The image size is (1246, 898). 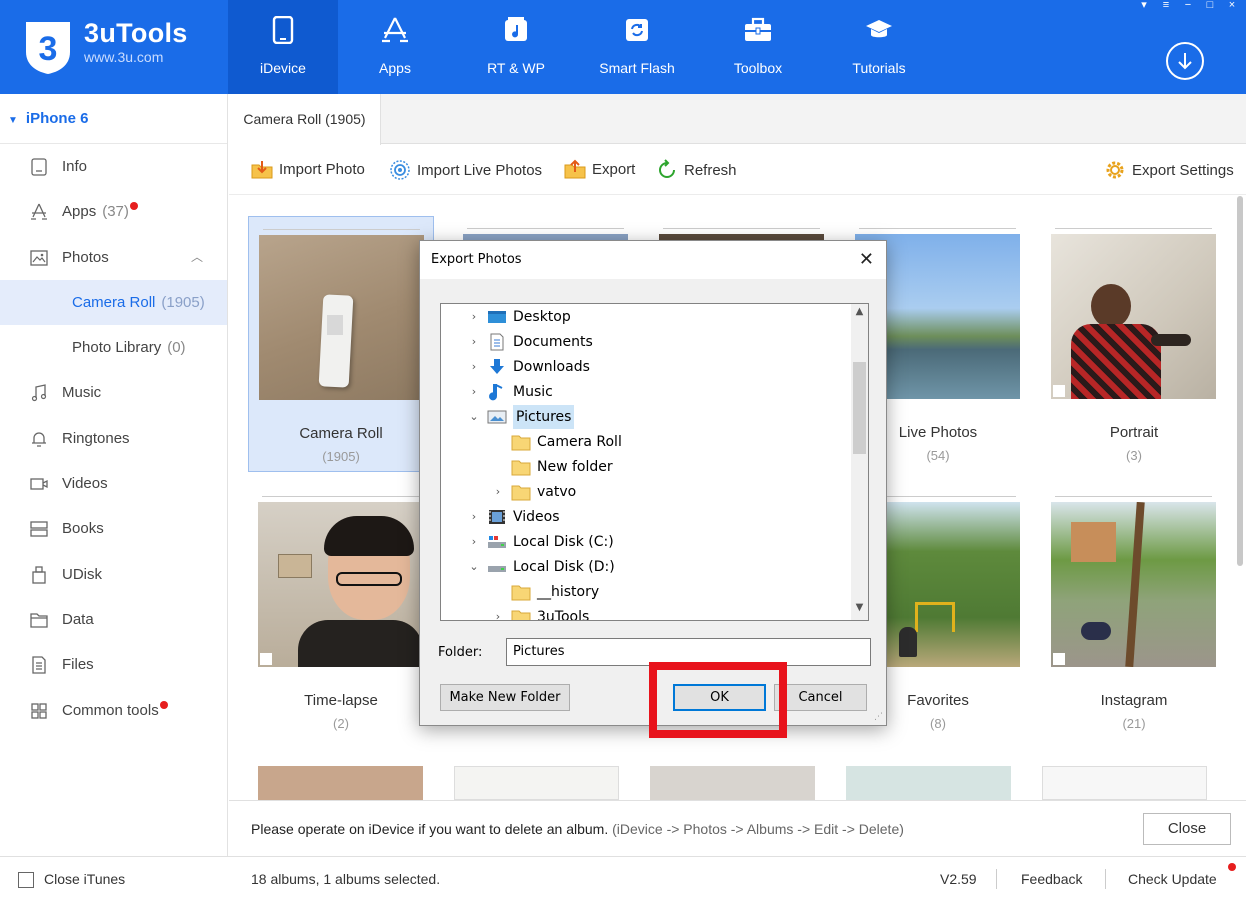 What do you see at coordinates (1051, 879) in the screenshot?
I see `feedback-link: Feedback` at bounding box center [1051, 879].